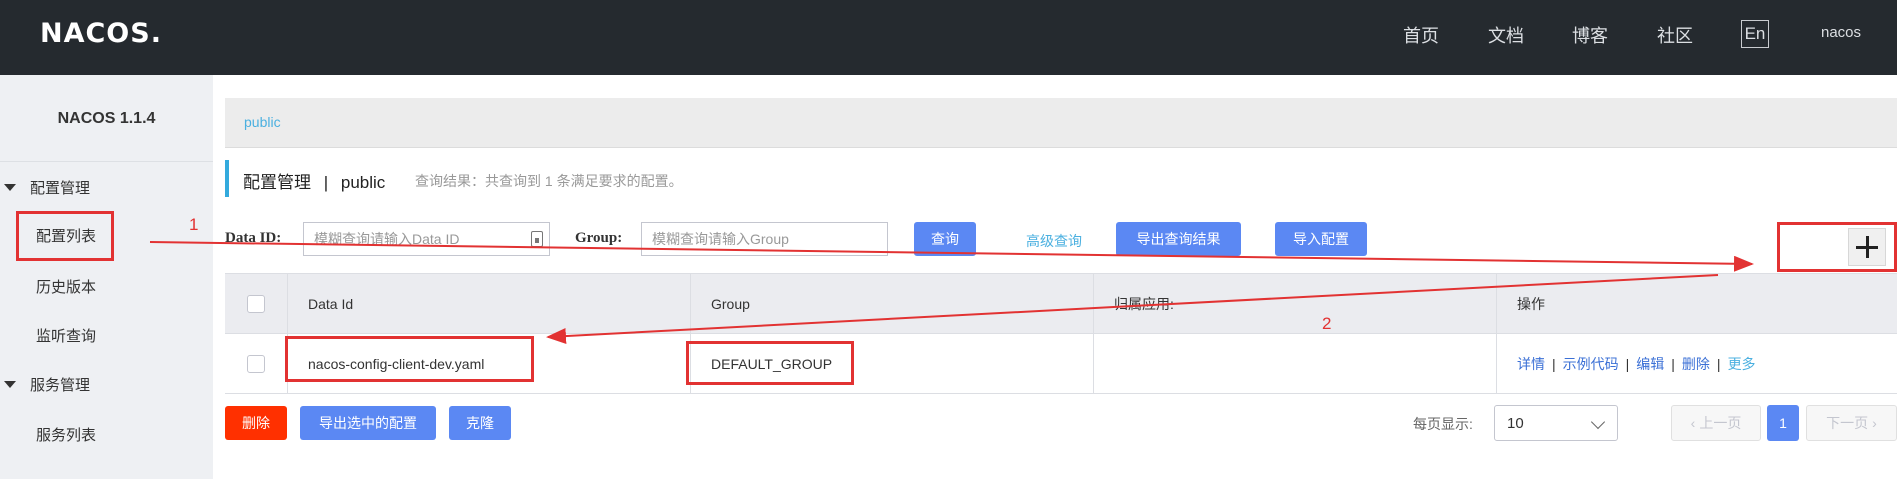 The height and width of the screenshot is (479, 1897). What do you see at coordinates (1867, 247) in the screenshot?
I see `add-config-button` at bounding box center [1867, 247].